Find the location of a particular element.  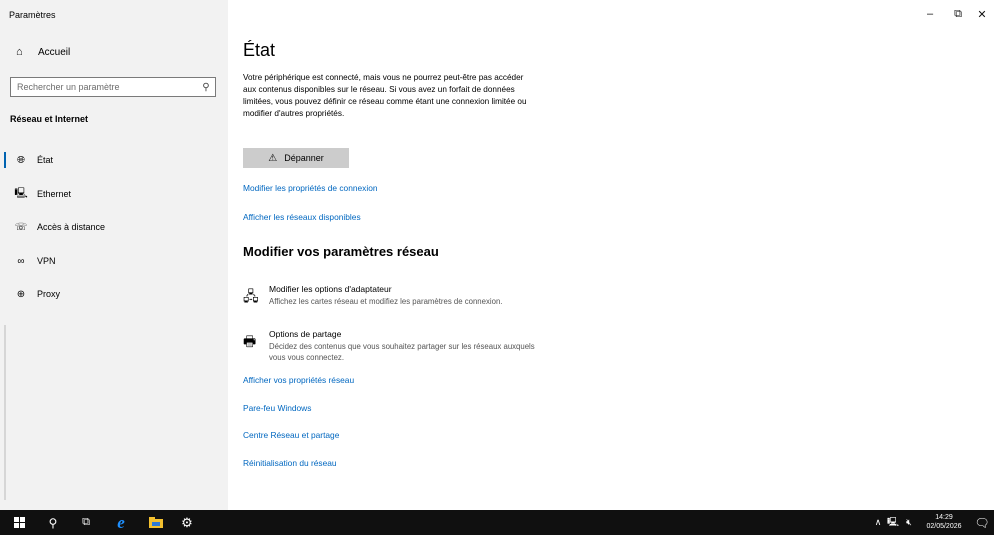

file-explorer-icon is located at coordinates (156, 522).